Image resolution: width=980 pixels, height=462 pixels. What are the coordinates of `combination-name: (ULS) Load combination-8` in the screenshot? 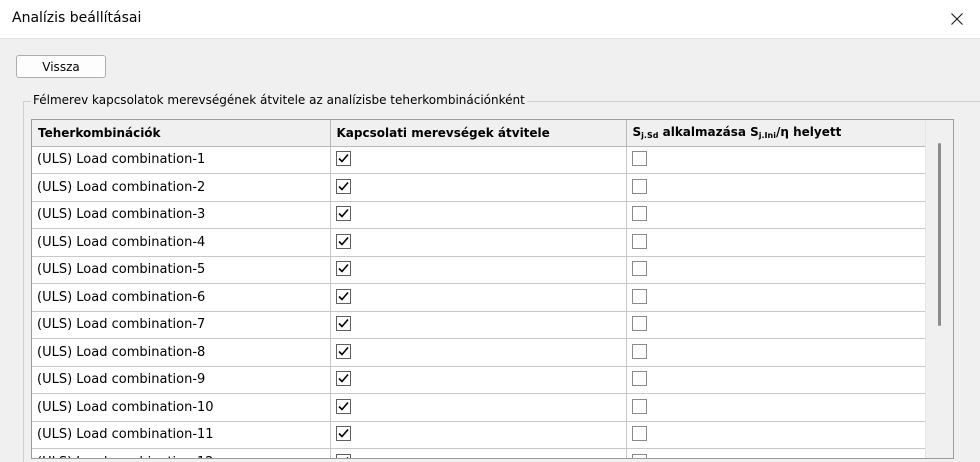 It's located at (181, 352).